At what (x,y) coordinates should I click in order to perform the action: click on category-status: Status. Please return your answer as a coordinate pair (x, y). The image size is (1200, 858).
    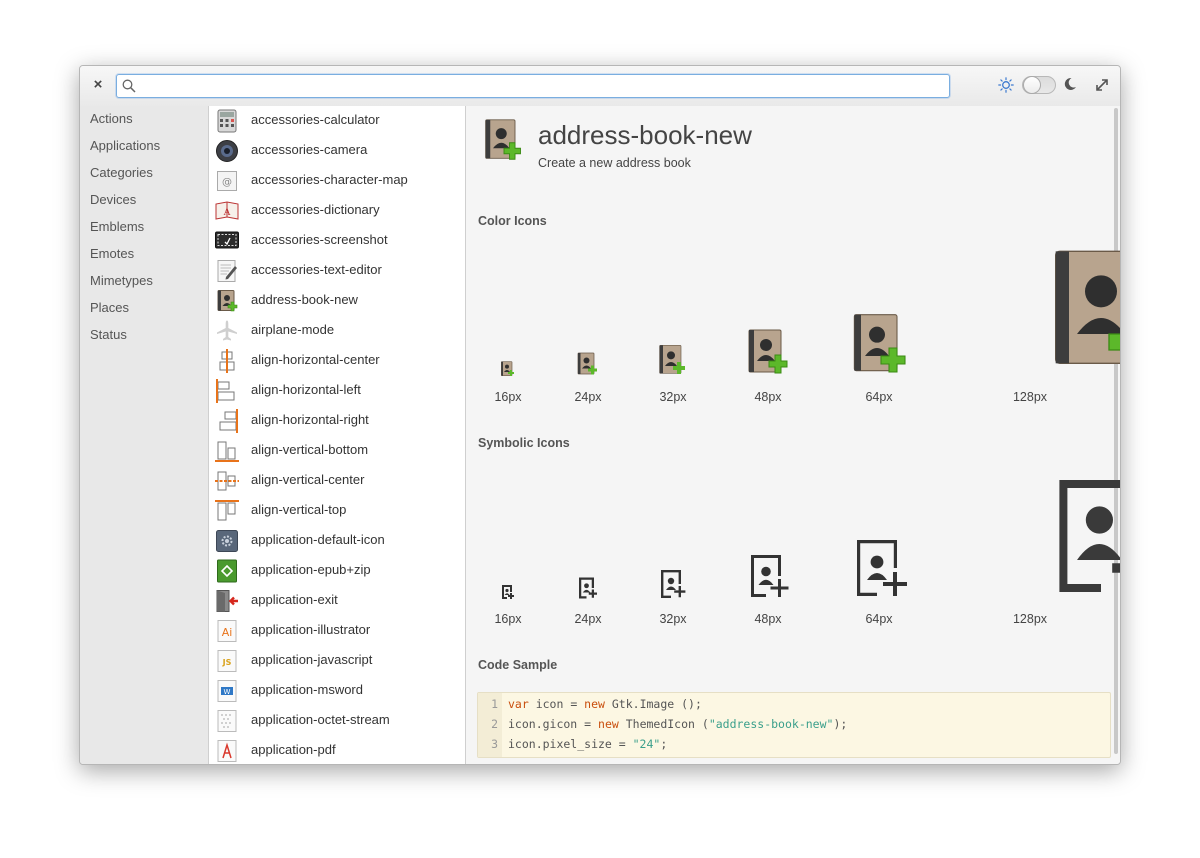
    Looking at the image, I should click on (144, 335).